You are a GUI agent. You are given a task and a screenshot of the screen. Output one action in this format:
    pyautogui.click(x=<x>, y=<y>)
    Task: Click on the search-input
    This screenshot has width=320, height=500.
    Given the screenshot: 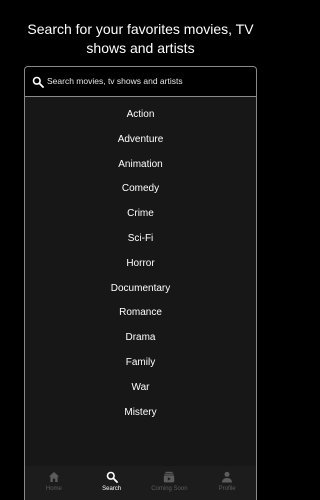 What is the action you would take?
    pyautogui.click(x=147, y=81)
    